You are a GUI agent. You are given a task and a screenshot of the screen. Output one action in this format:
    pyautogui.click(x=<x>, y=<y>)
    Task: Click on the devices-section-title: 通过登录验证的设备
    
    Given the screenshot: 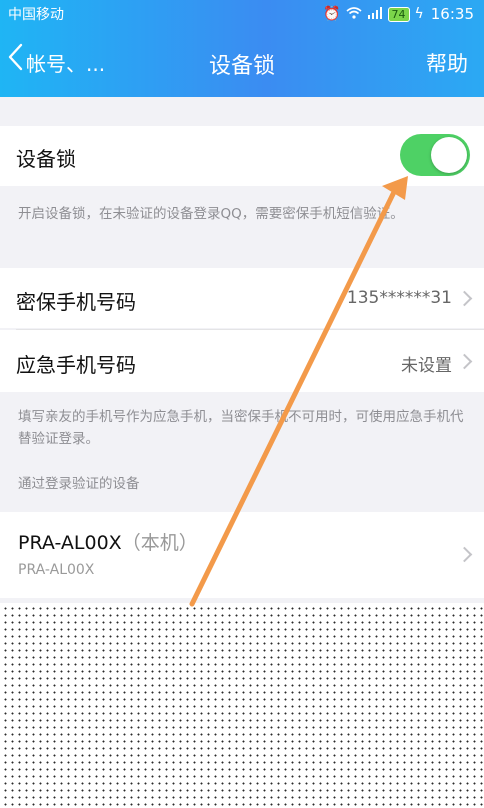 What is the action you would take?
    pyautogui.click(x=79, y=484)
    